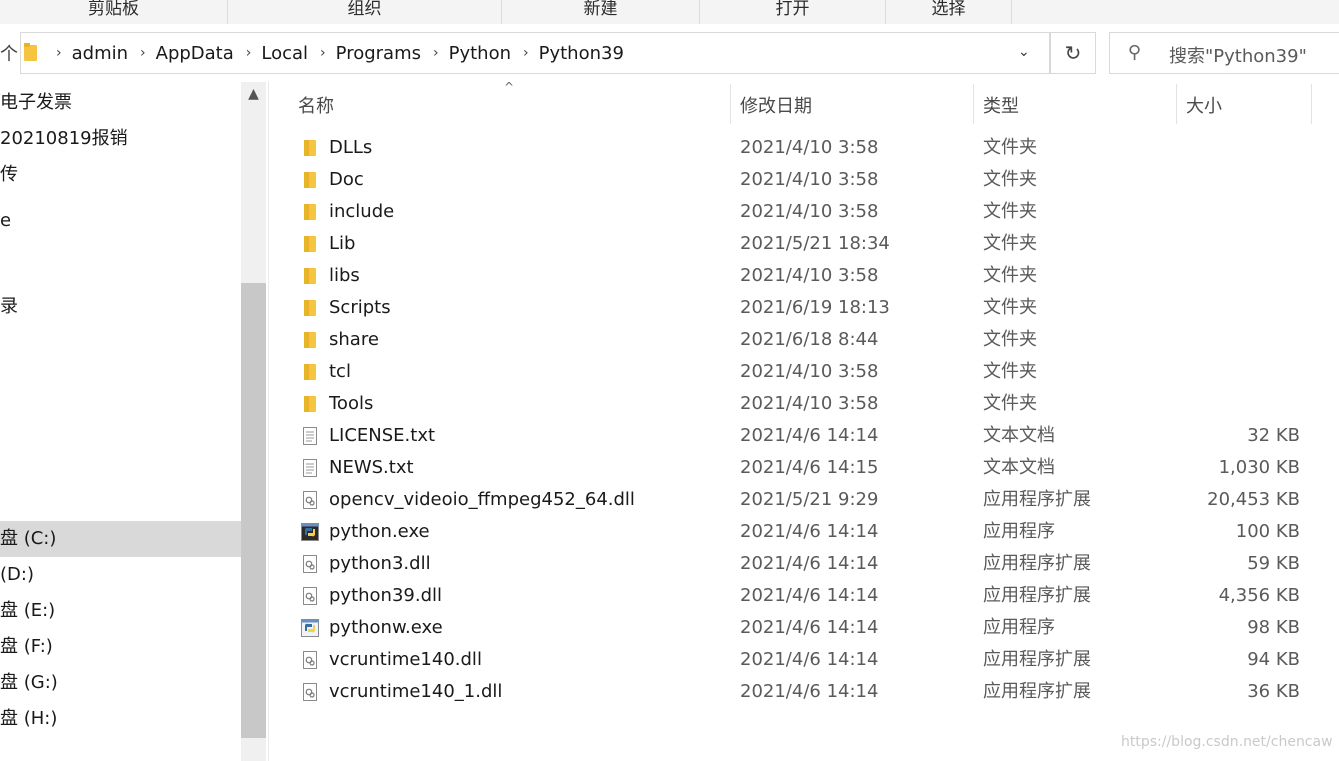  Describe the element at coordinates (120, 575) in the screenshot. I see `nav-item: (D:)` at that location.